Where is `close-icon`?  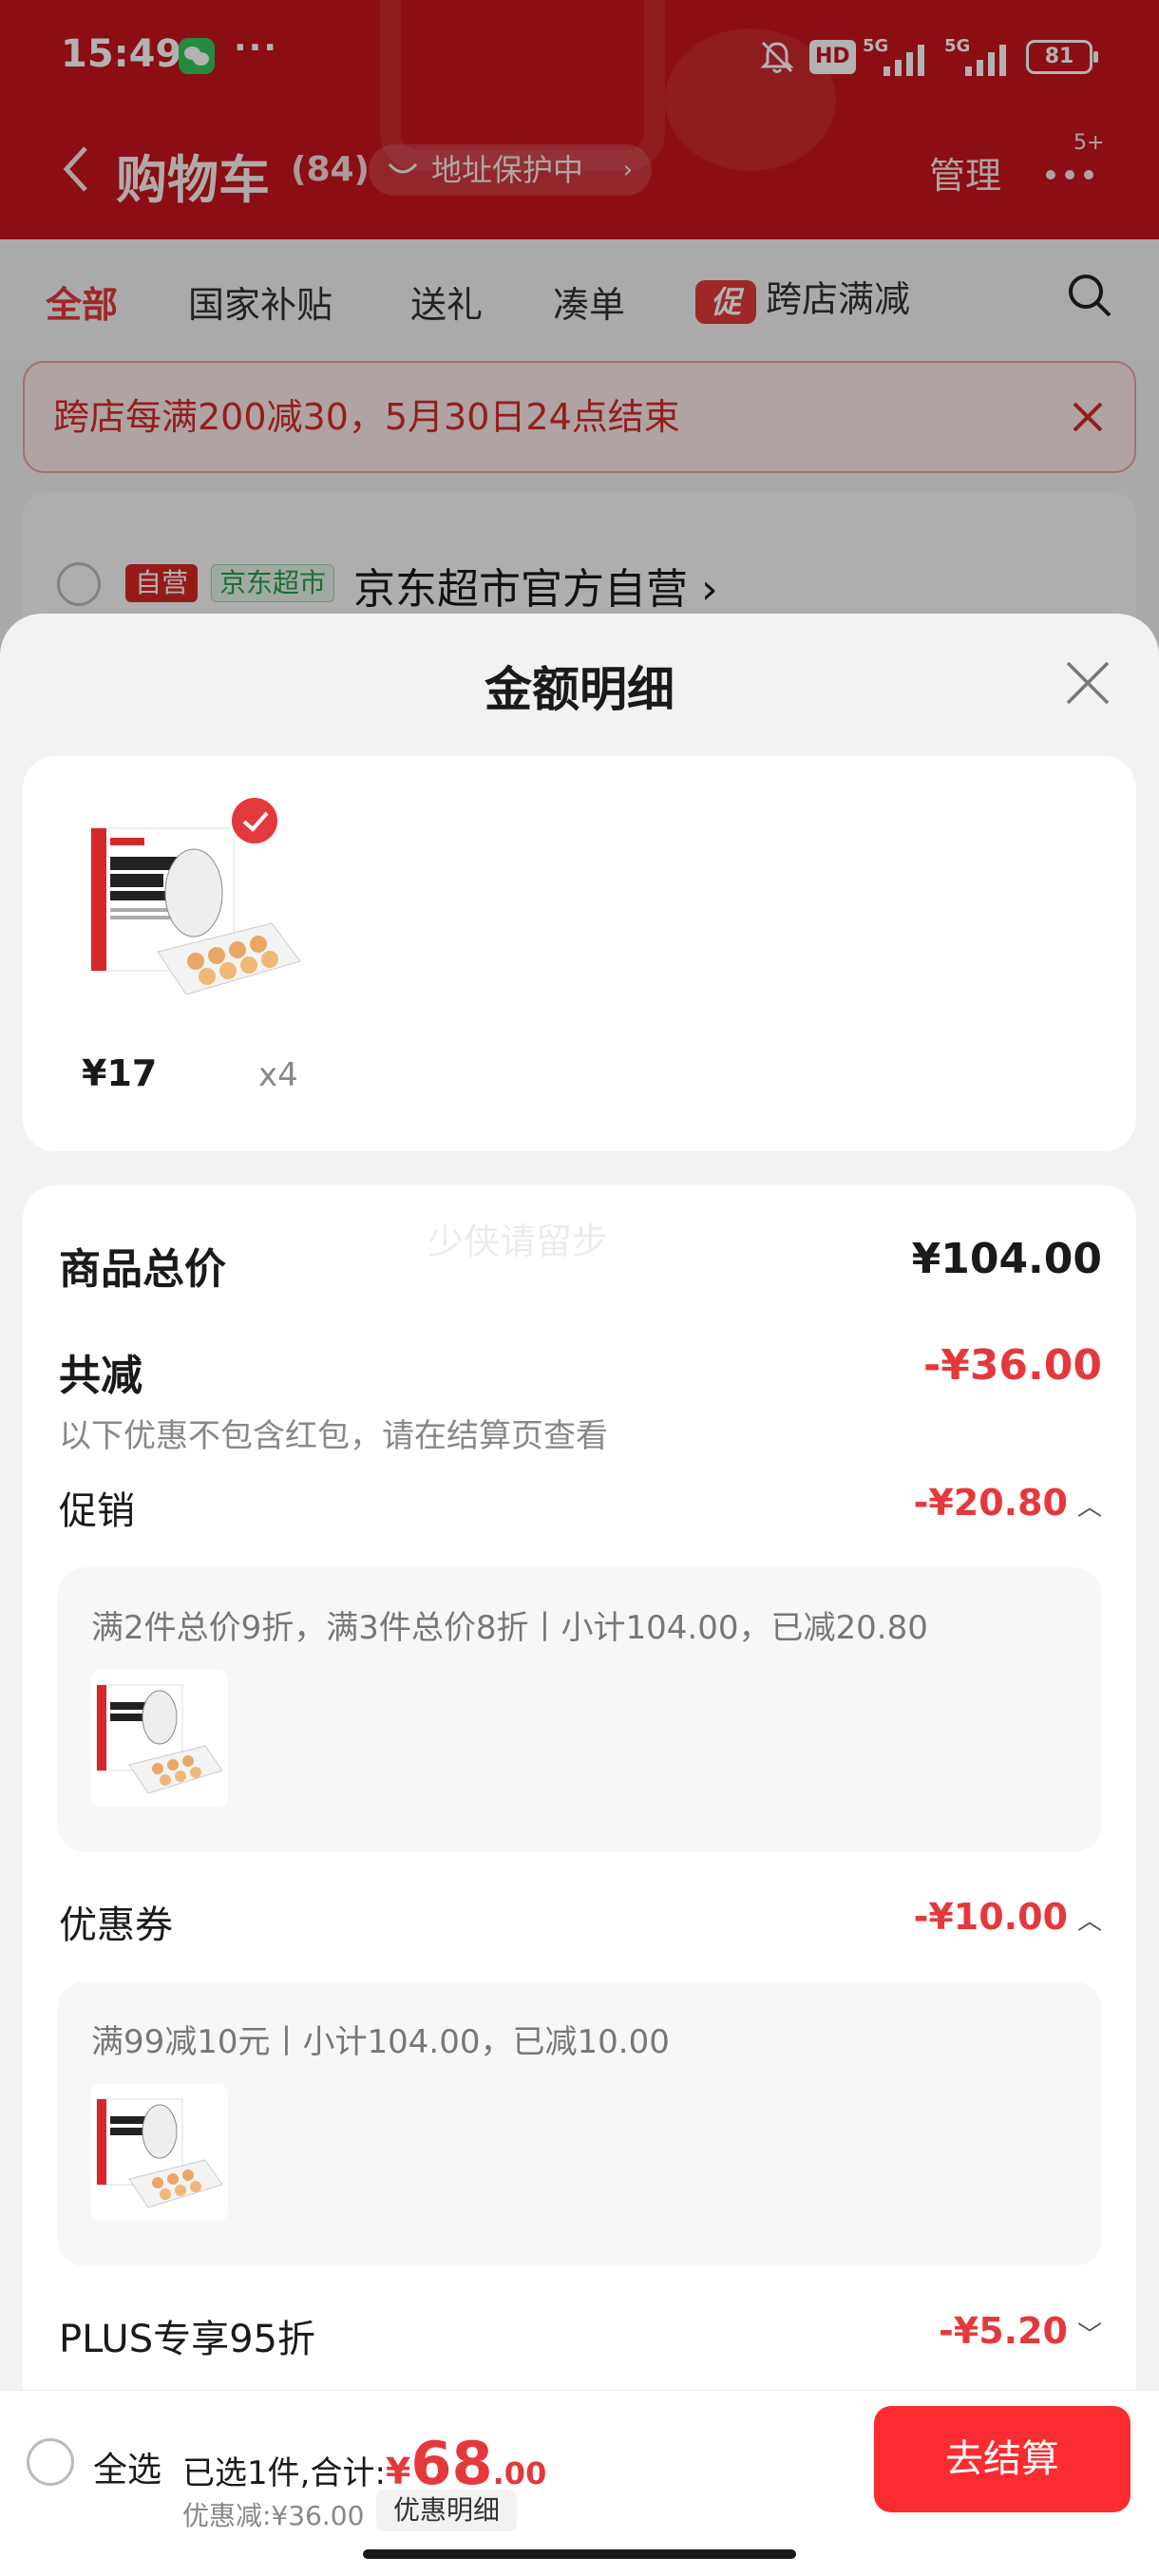 close-icon is located at coordinates (1088, 683).